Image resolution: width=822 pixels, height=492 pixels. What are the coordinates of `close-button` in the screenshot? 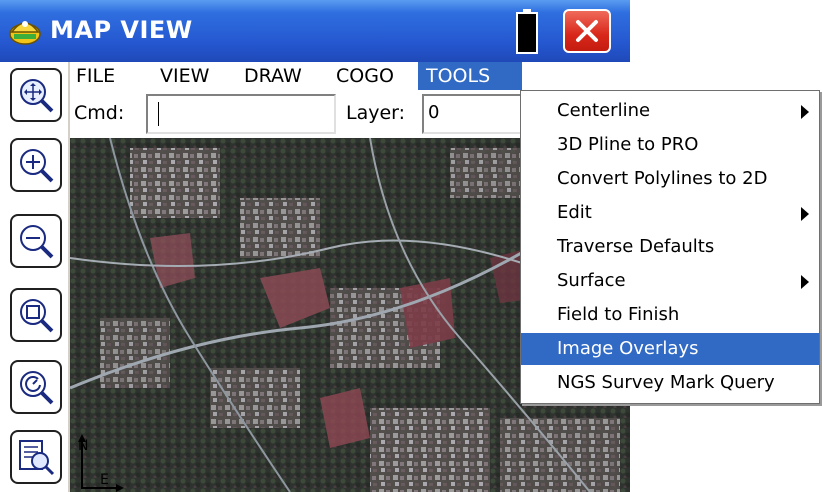 It's located at (587, 31).